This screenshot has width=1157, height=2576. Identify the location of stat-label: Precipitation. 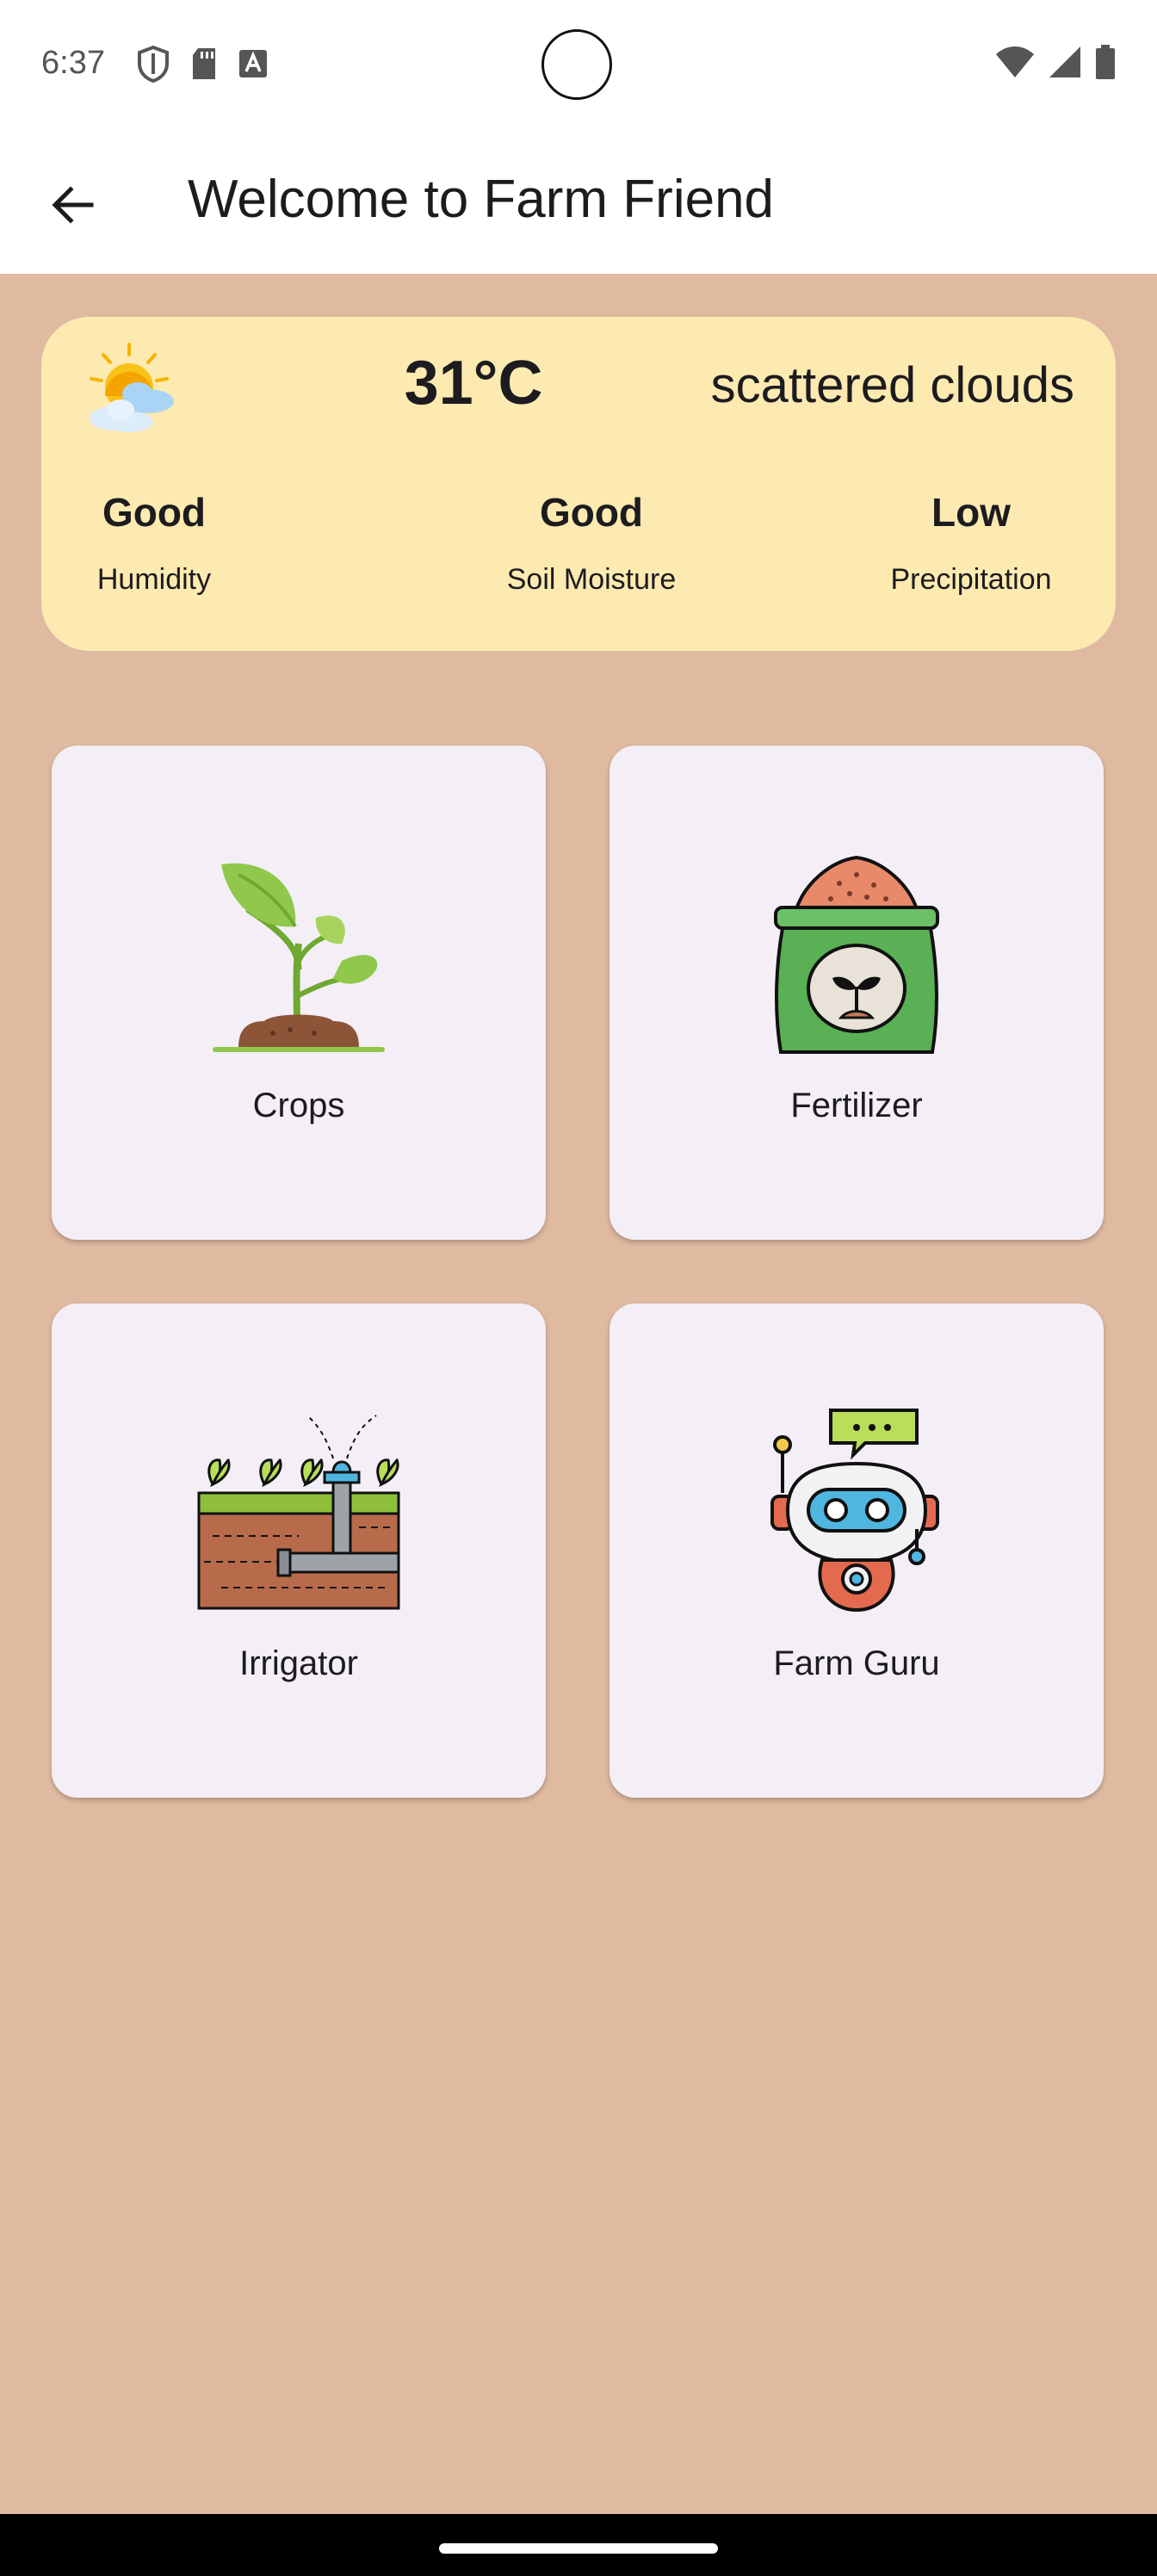
(971, 579).